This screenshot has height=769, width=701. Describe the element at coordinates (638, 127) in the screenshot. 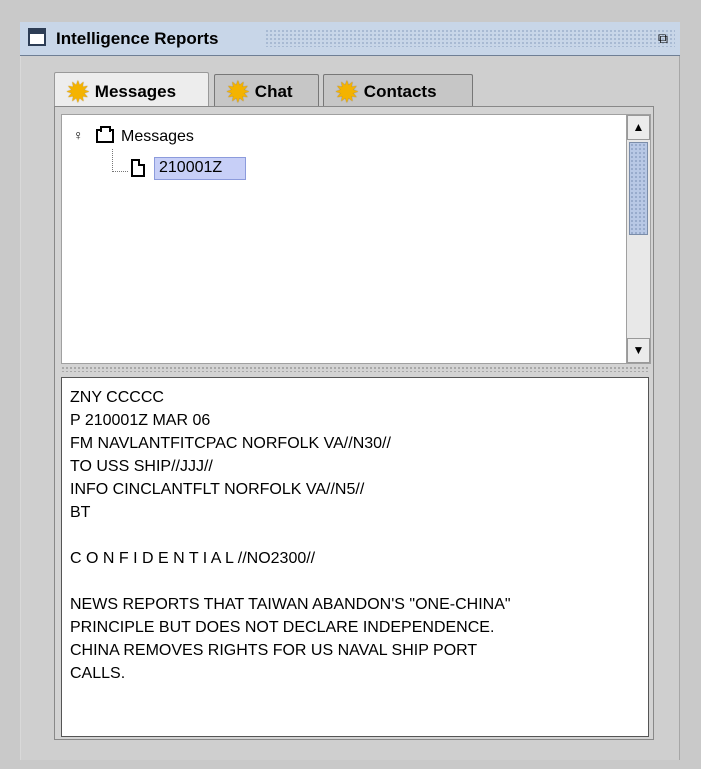

I see `scroll-up-button: ▲` at that location.